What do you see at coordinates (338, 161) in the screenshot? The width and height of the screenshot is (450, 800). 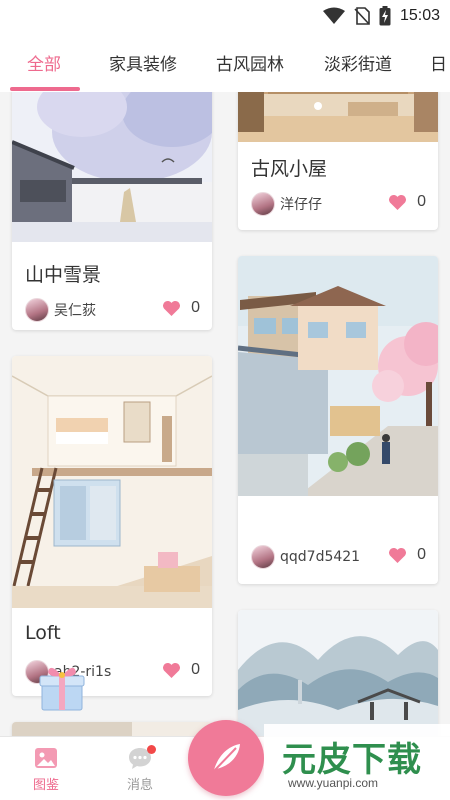 I see `artwork-card: 古风小屋 洋仔仔 0` at bounding box center [338, 161].